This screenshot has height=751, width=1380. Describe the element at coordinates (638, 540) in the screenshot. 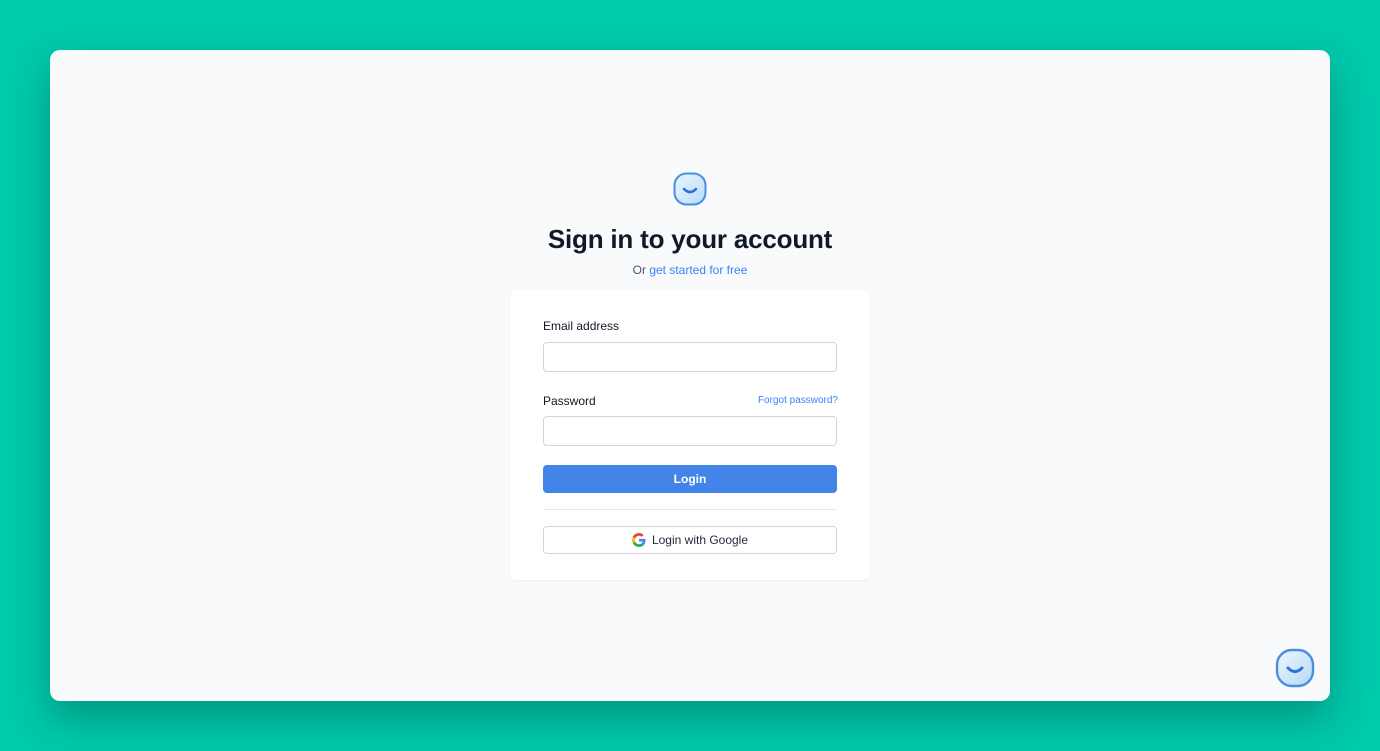

I see `google-icon` at that location.